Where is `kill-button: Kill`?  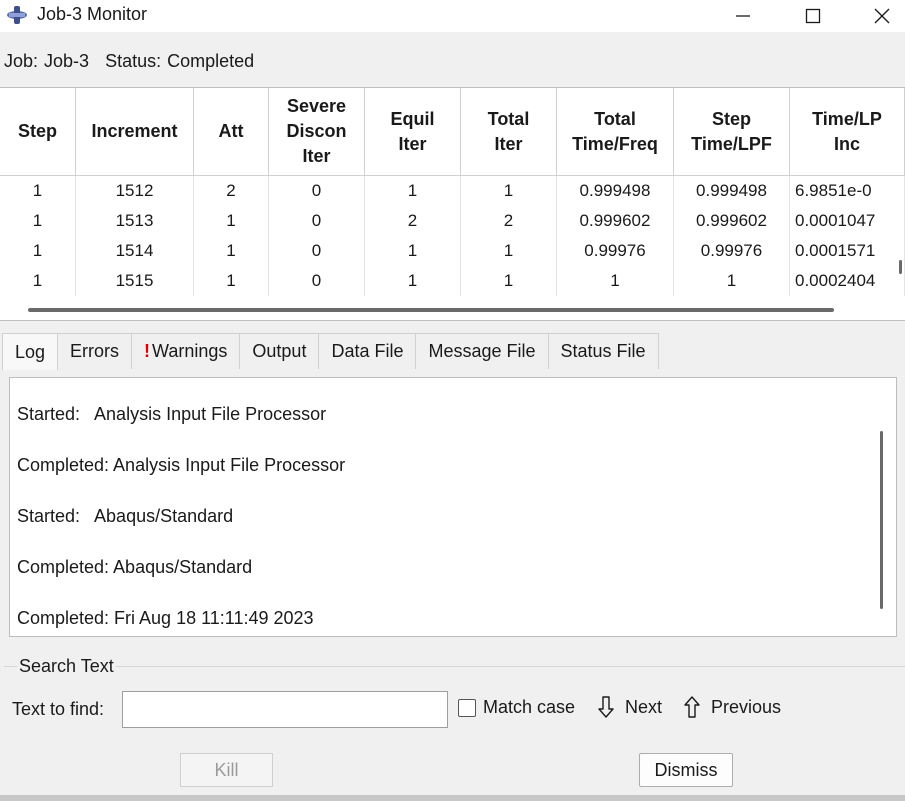
kill-button: Kill is located at coordinates (226, 770).